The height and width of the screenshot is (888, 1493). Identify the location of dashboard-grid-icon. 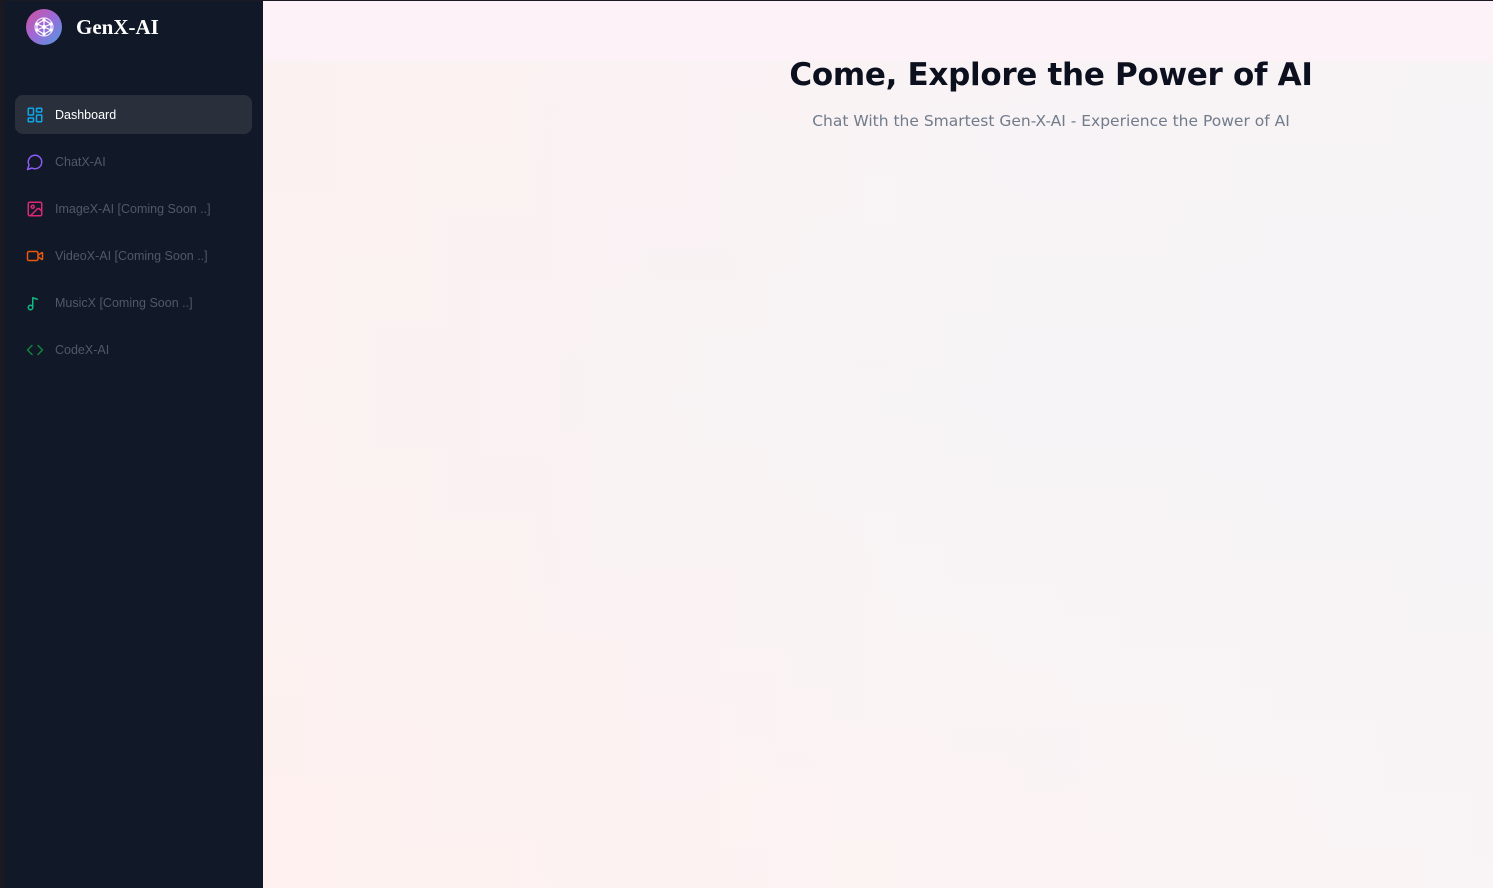
(35, 115).